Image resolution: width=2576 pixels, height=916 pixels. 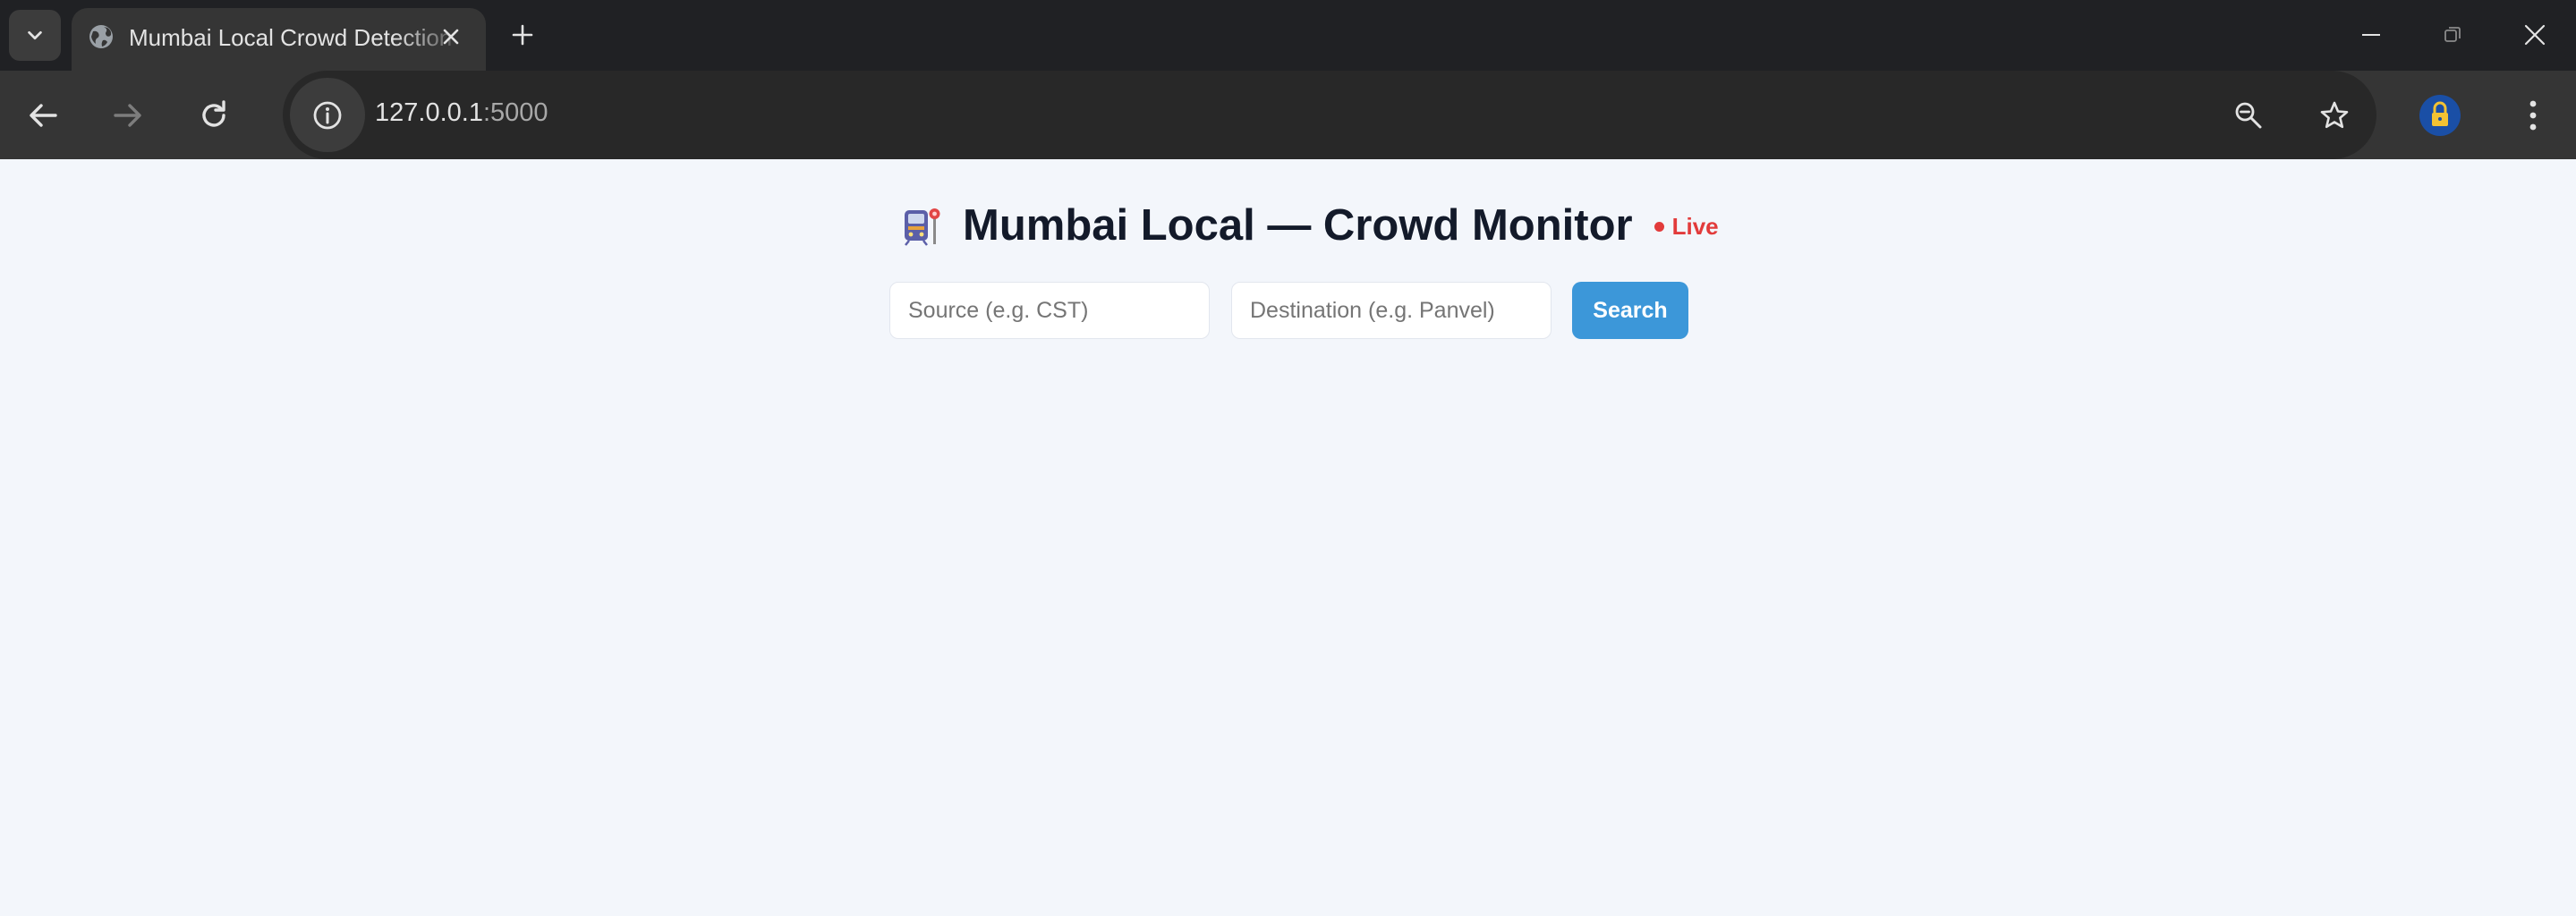 I want to click on info-icon, so click(x=327, y=115).